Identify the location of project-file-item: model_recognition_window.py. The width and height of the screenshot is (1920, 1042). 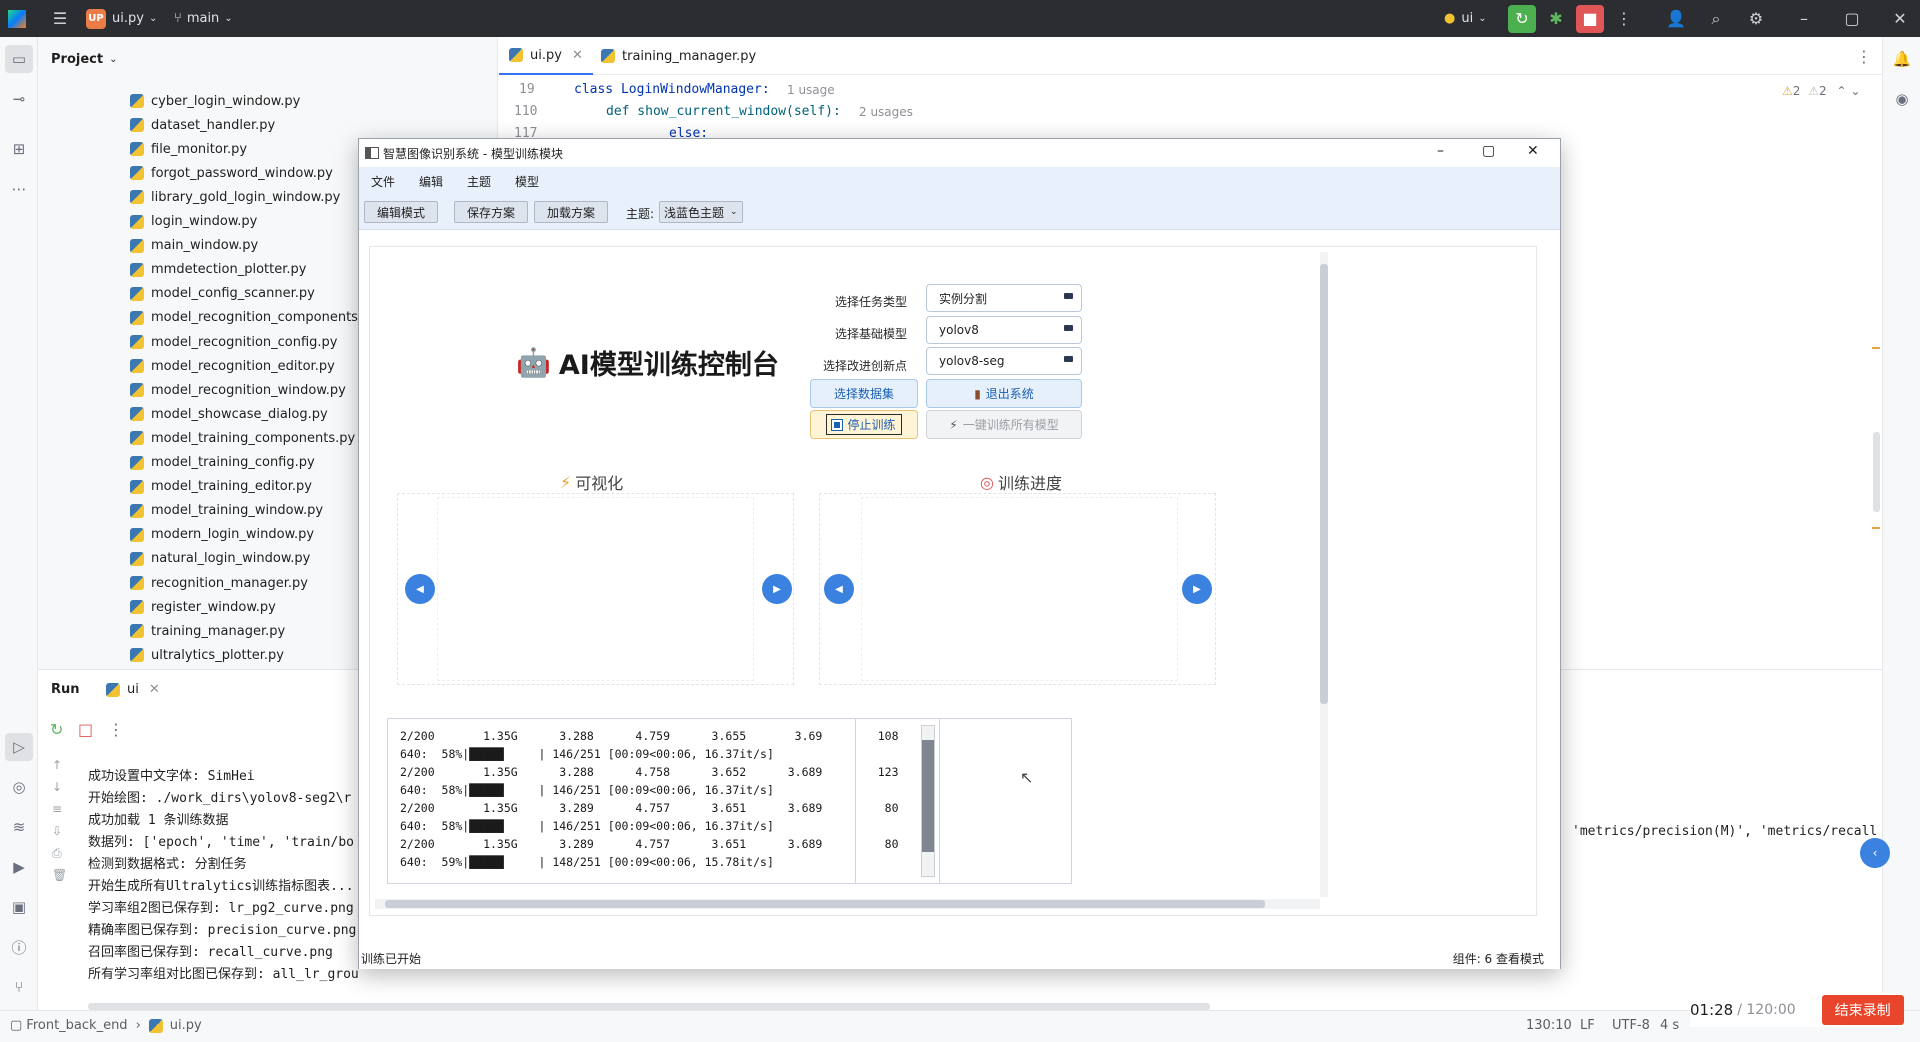
(238, 390).